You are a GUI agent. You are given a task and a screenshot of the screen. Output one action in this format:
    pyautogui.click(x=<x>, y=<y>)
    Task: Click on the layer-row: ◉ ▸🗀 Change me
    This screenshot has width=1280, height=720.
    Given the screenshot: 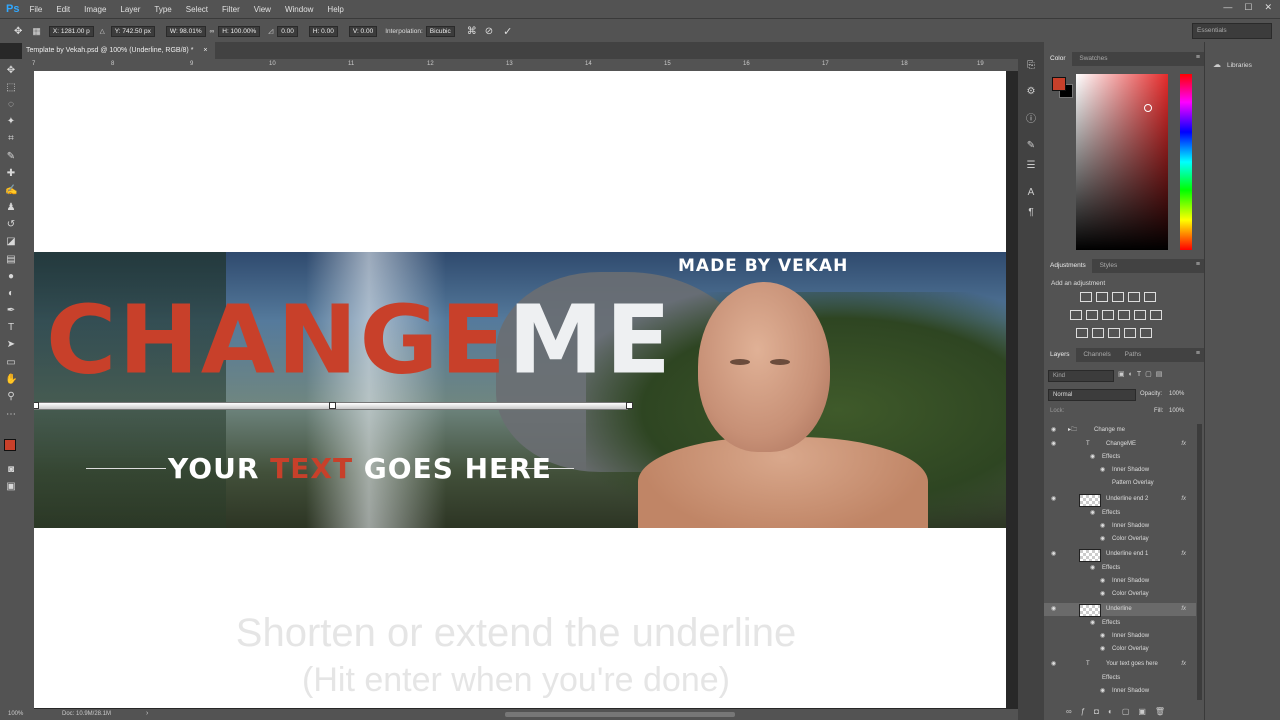 What is the action you would take?
    pyautogui.click(x=1120, y=430)
    